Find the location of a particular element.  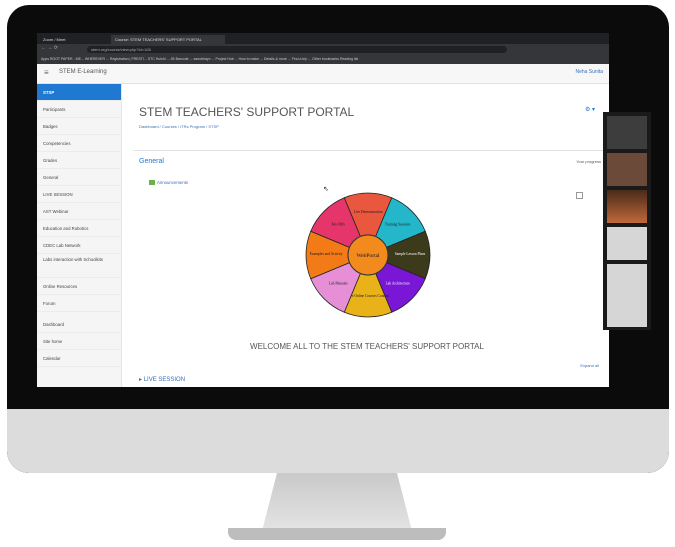

wheel-segment-label: Live Demonstration is located at coordinates (368, 212).